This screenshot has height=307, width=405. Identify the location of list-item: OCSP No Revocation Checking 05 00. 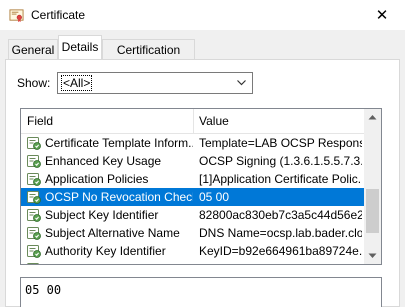
(192, 197).